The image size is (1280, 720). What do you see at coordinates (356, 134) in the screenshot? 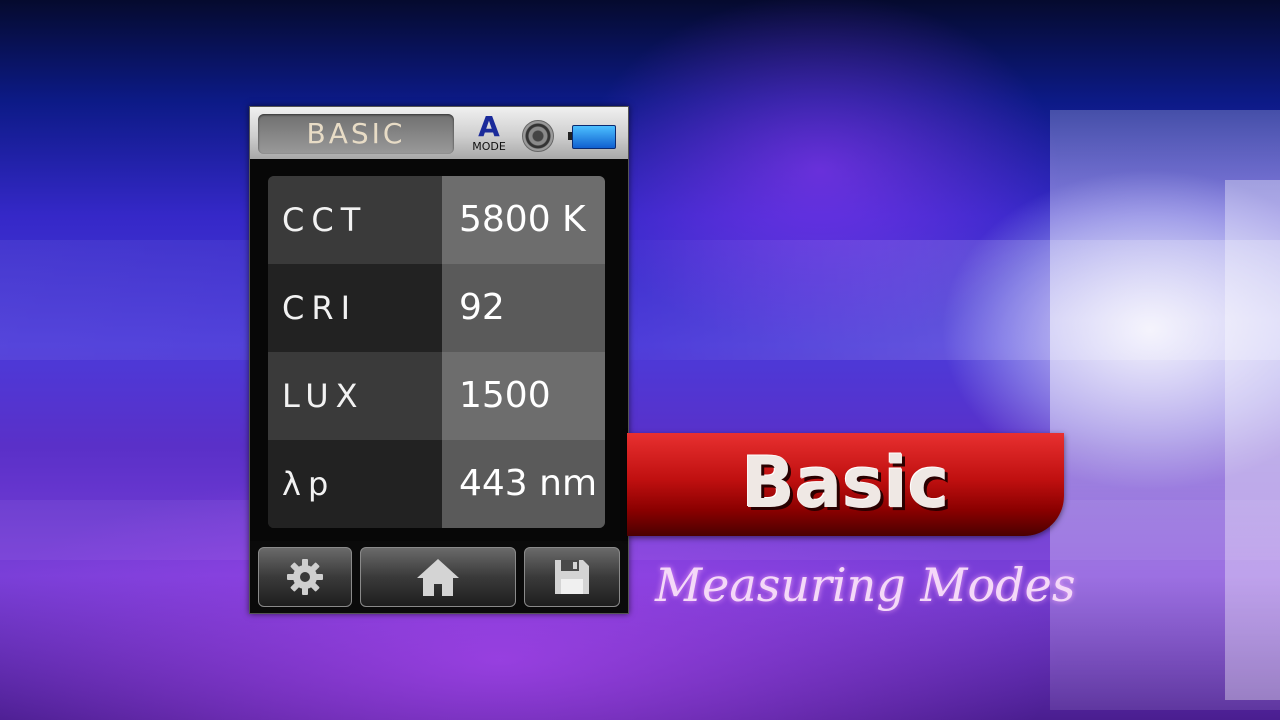
I see `mode-title: BASIC` at bounding box center [356, 134].